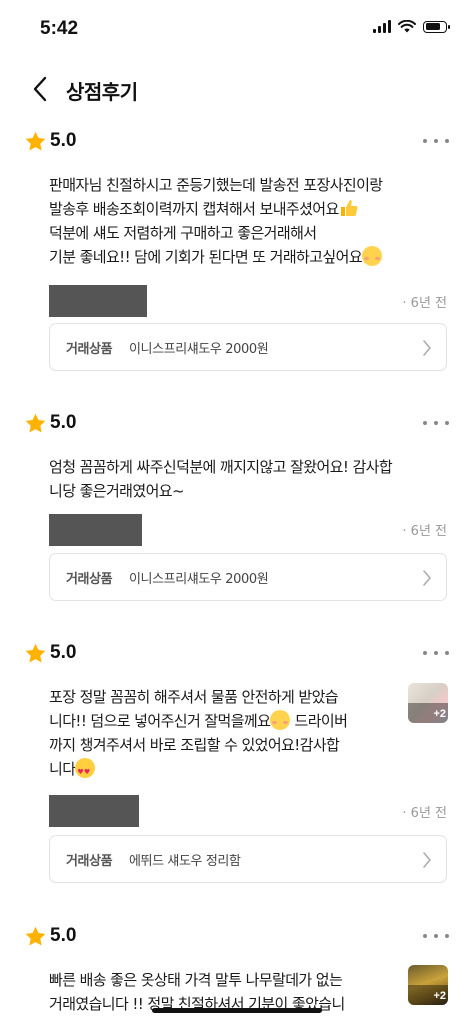  I want to click on home-indicator, so click(237, 1010).